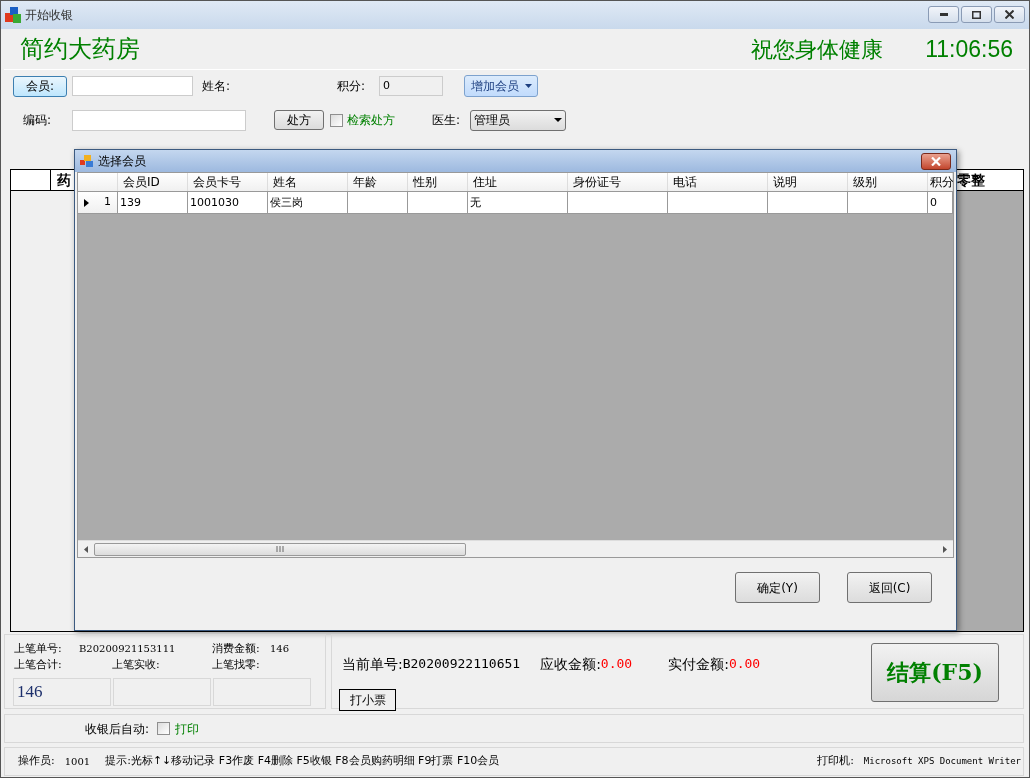  Describe the element at coordinates (136, 664) in the screenshot. I see `field-label: 上笔实收:` at that location.